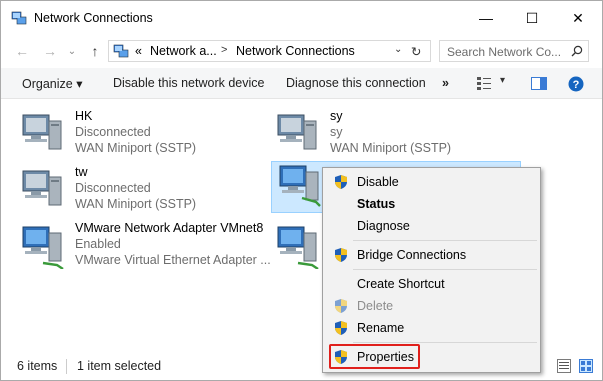  Describe the element at coordinates (121, 51) in the screenshot. I see `network-folder-icon` at that location.